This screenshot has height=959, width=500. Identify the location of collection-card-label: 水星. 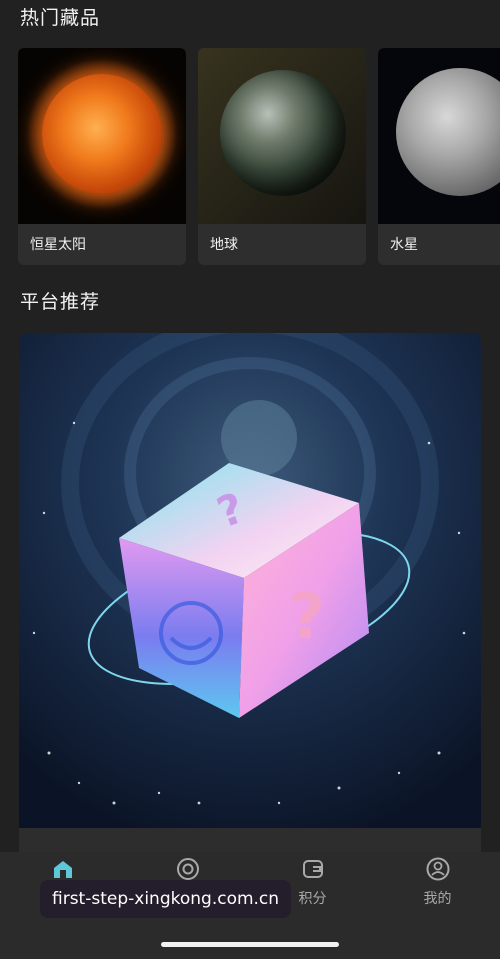
(404, 245).